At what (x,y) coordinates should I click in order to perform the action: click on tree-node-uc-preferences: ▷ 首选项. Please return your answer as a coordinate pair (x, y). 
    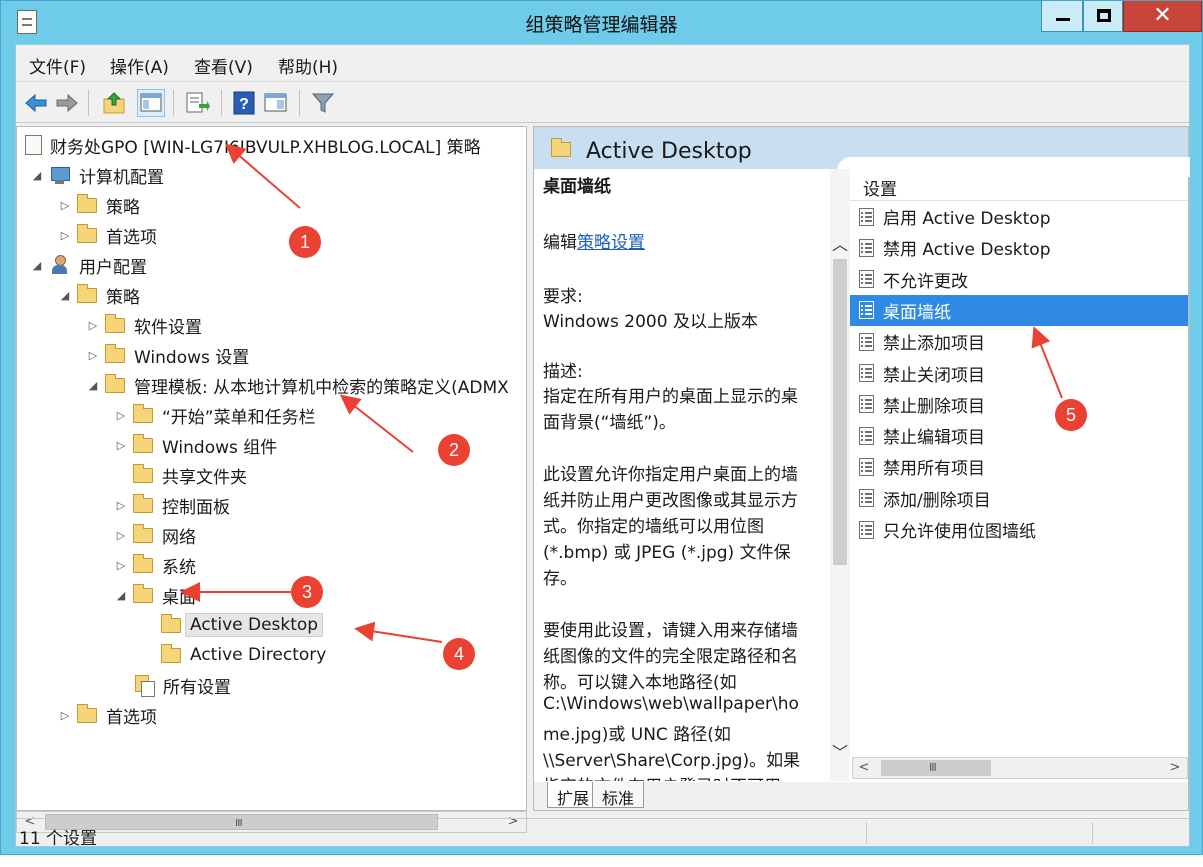
    Looking at the image, I should click on (108, 715).